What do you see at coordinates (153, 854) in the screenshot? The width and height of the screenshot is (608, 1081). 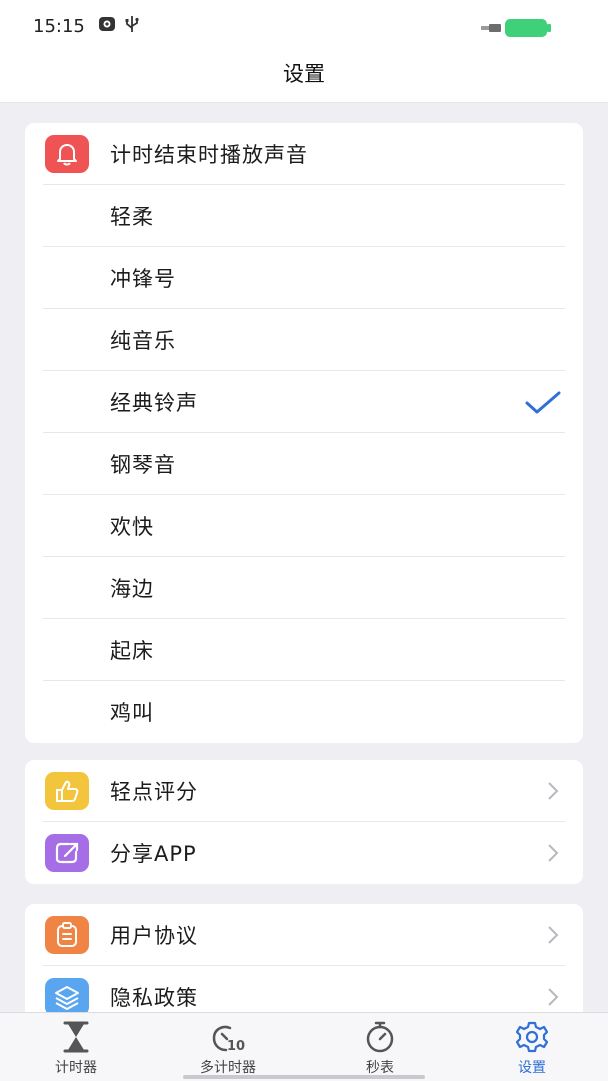 I see `share-app-label: 分享APP` at bounding box center [153, 854].